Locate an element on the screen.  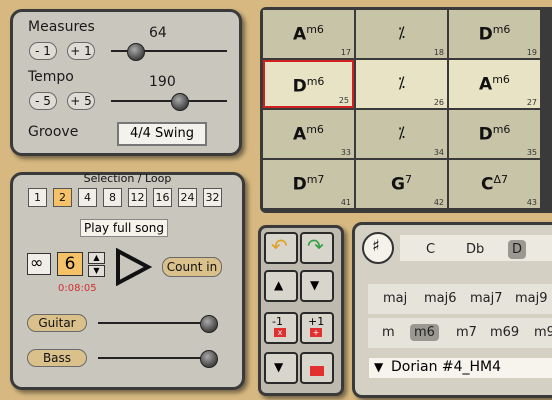
loop-infinity-button: ∞ is located at coordinates (39, 264).